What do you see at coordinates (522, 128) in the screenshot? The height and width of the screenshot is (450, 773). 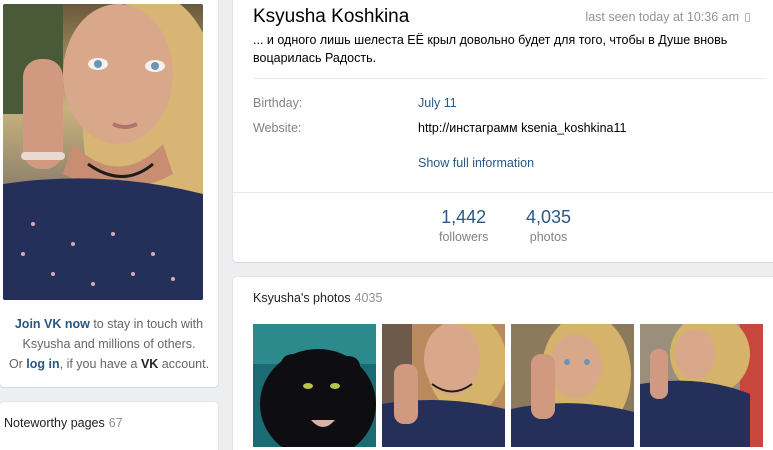 I see `website-value: http://инстаграмм ksenia_koshkina11` at bounding box center [522, 128].